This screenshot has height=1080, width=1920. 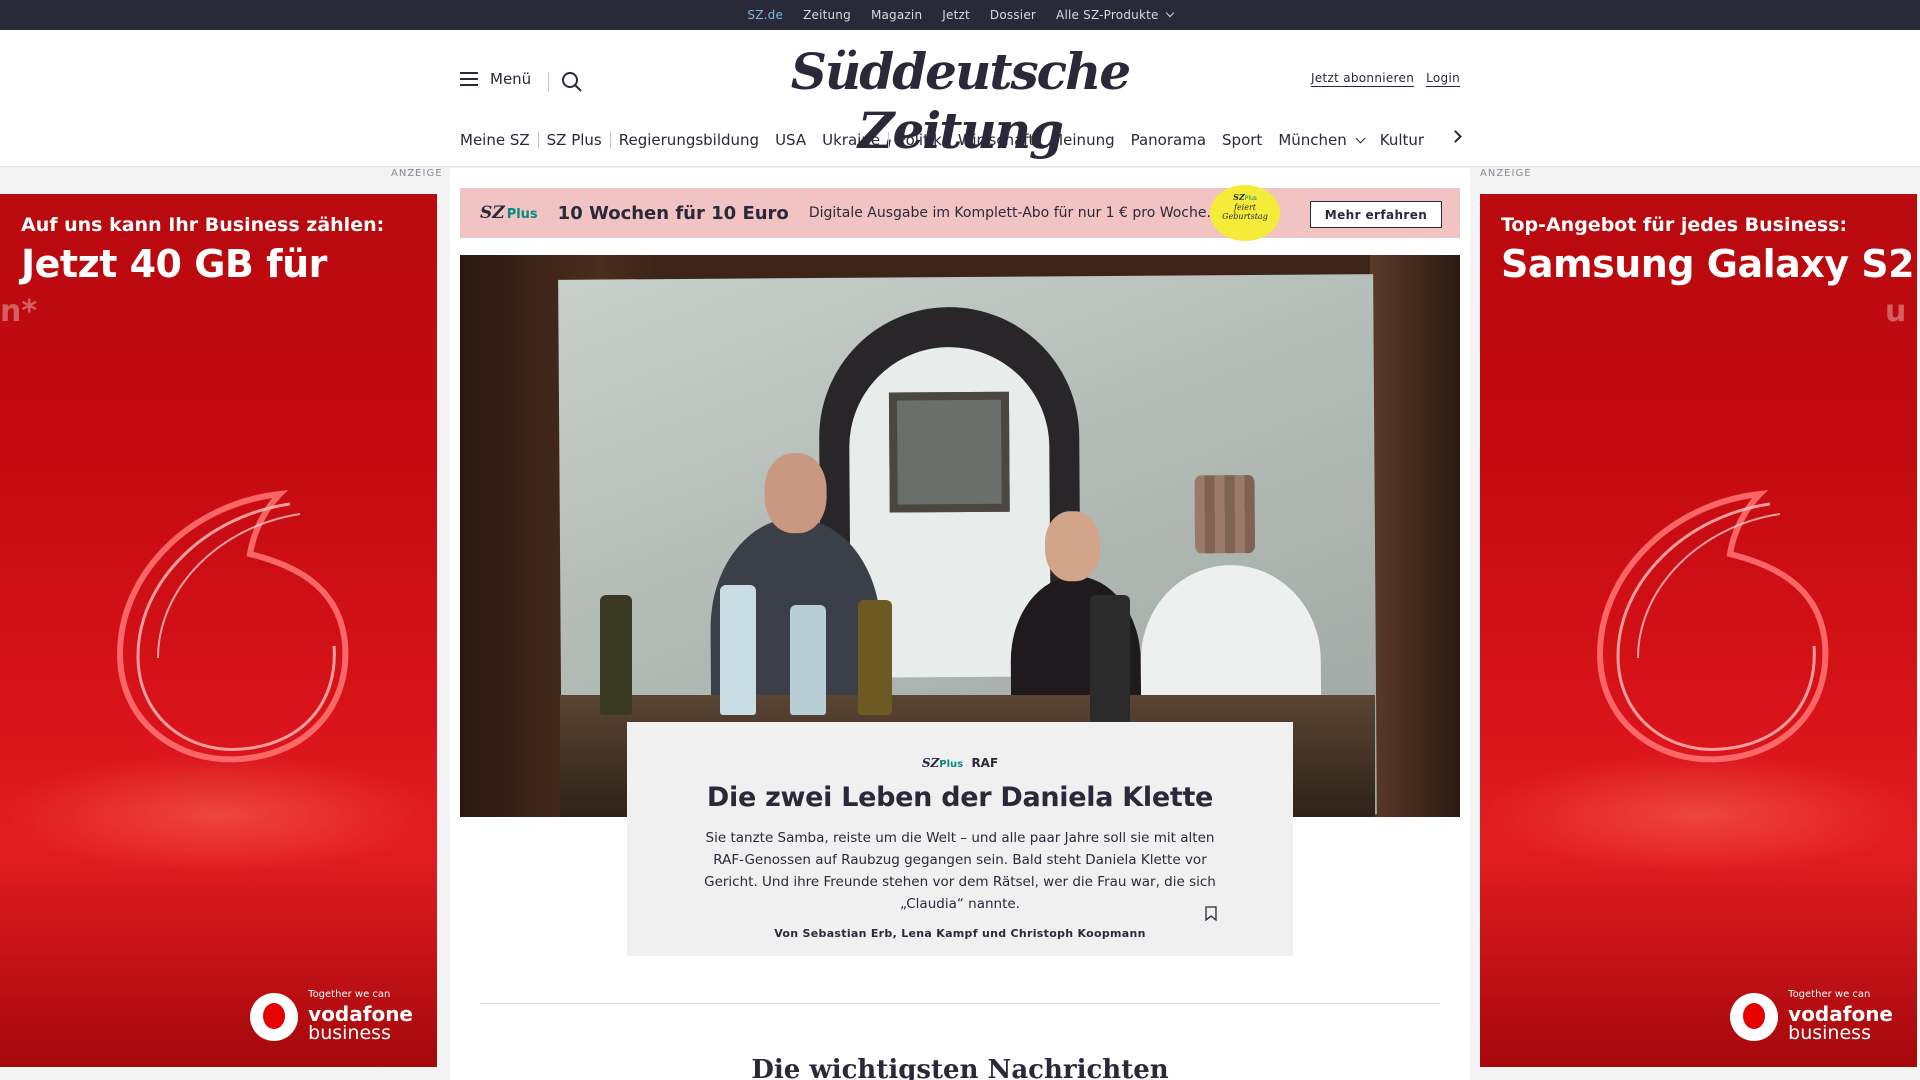 I want to click on szplus-badge: SZPlus, so click(x=942, y=763).